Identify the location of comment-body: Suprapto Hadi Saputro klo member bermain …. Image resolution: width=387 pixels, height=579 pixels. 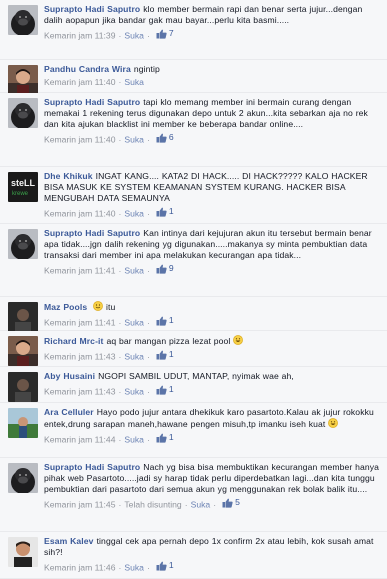
(211, 15).